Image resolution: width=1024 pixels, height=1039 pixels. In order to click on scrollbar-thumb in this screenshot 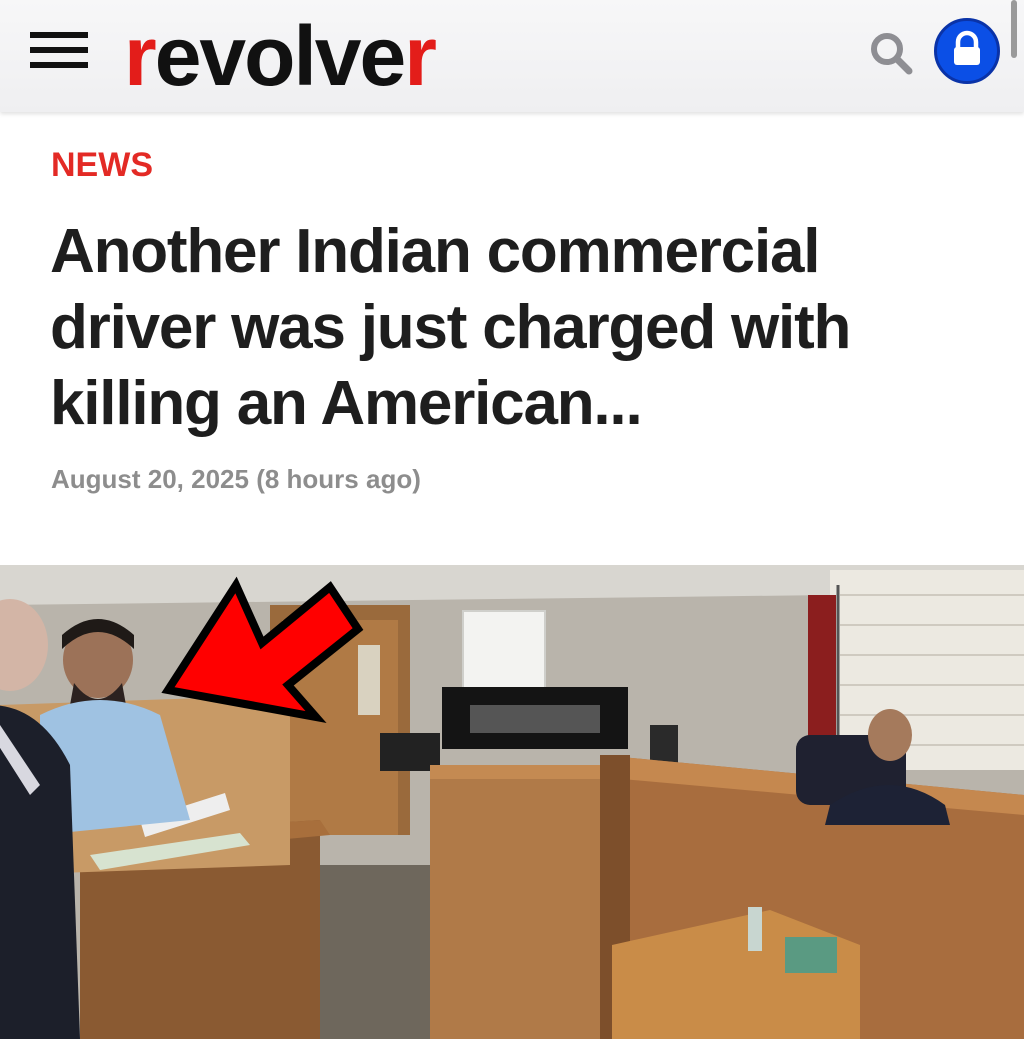, I will do `click(1014, 29)`.